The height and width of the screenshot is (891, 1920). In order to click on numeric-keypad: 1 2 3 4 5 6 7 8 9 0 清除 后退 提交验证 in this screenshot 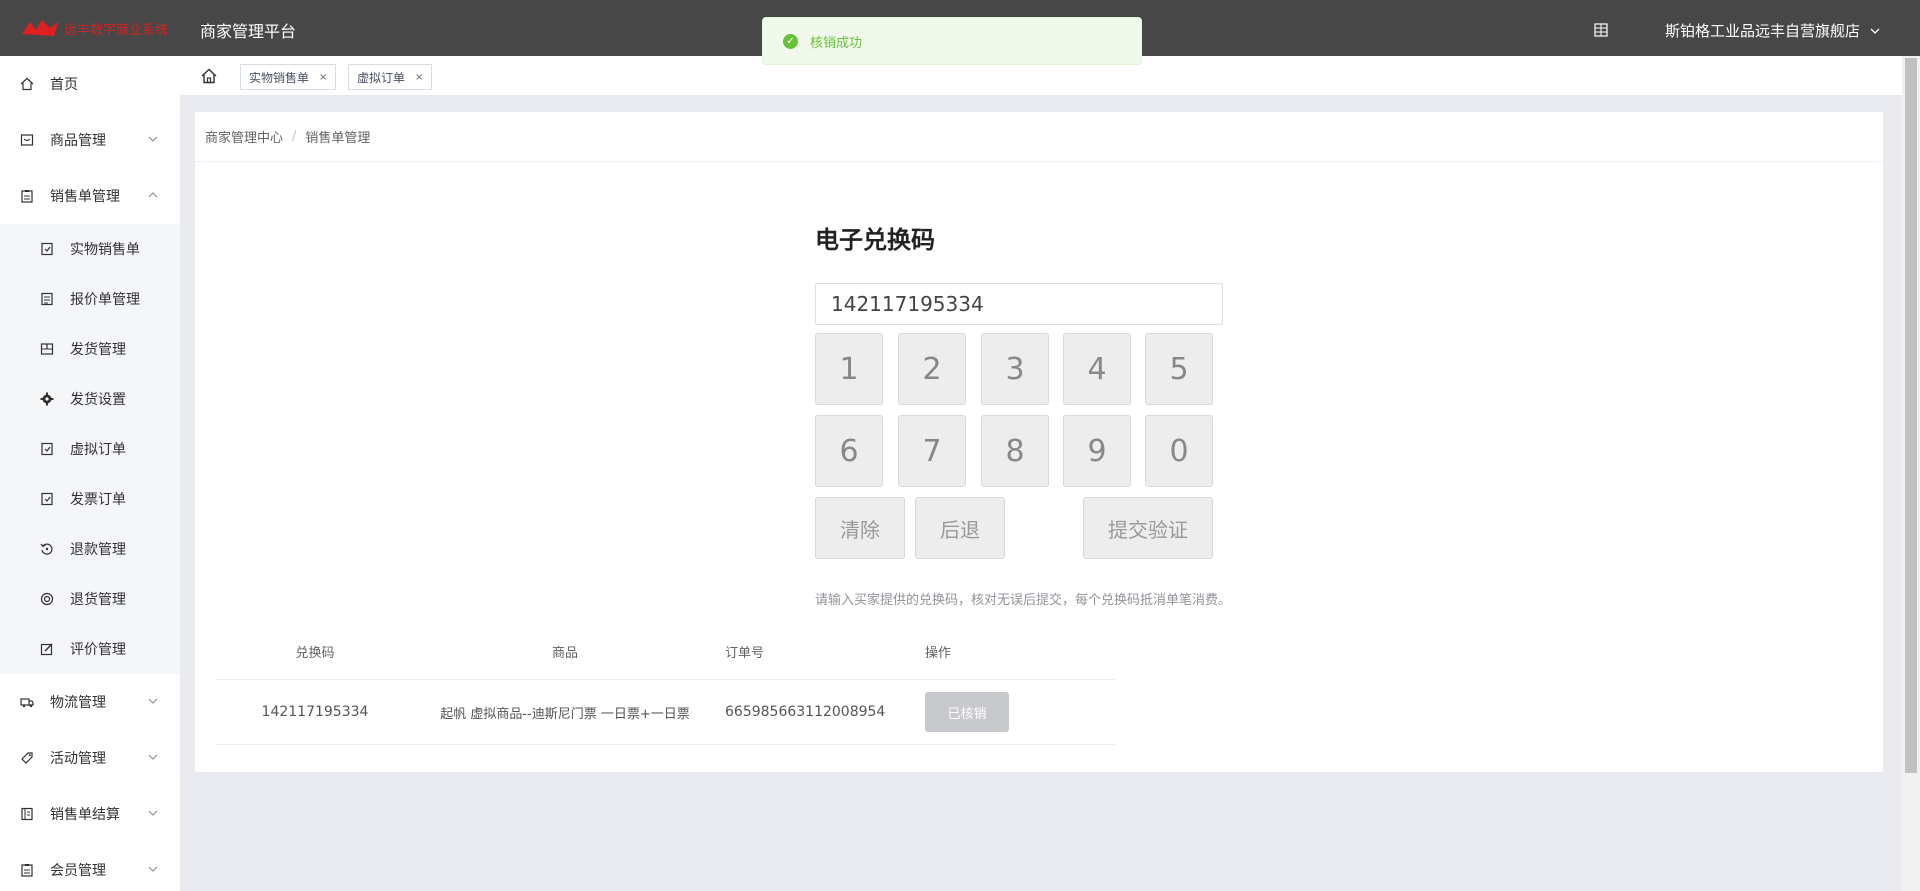, I will do `click(1019, 449)`.